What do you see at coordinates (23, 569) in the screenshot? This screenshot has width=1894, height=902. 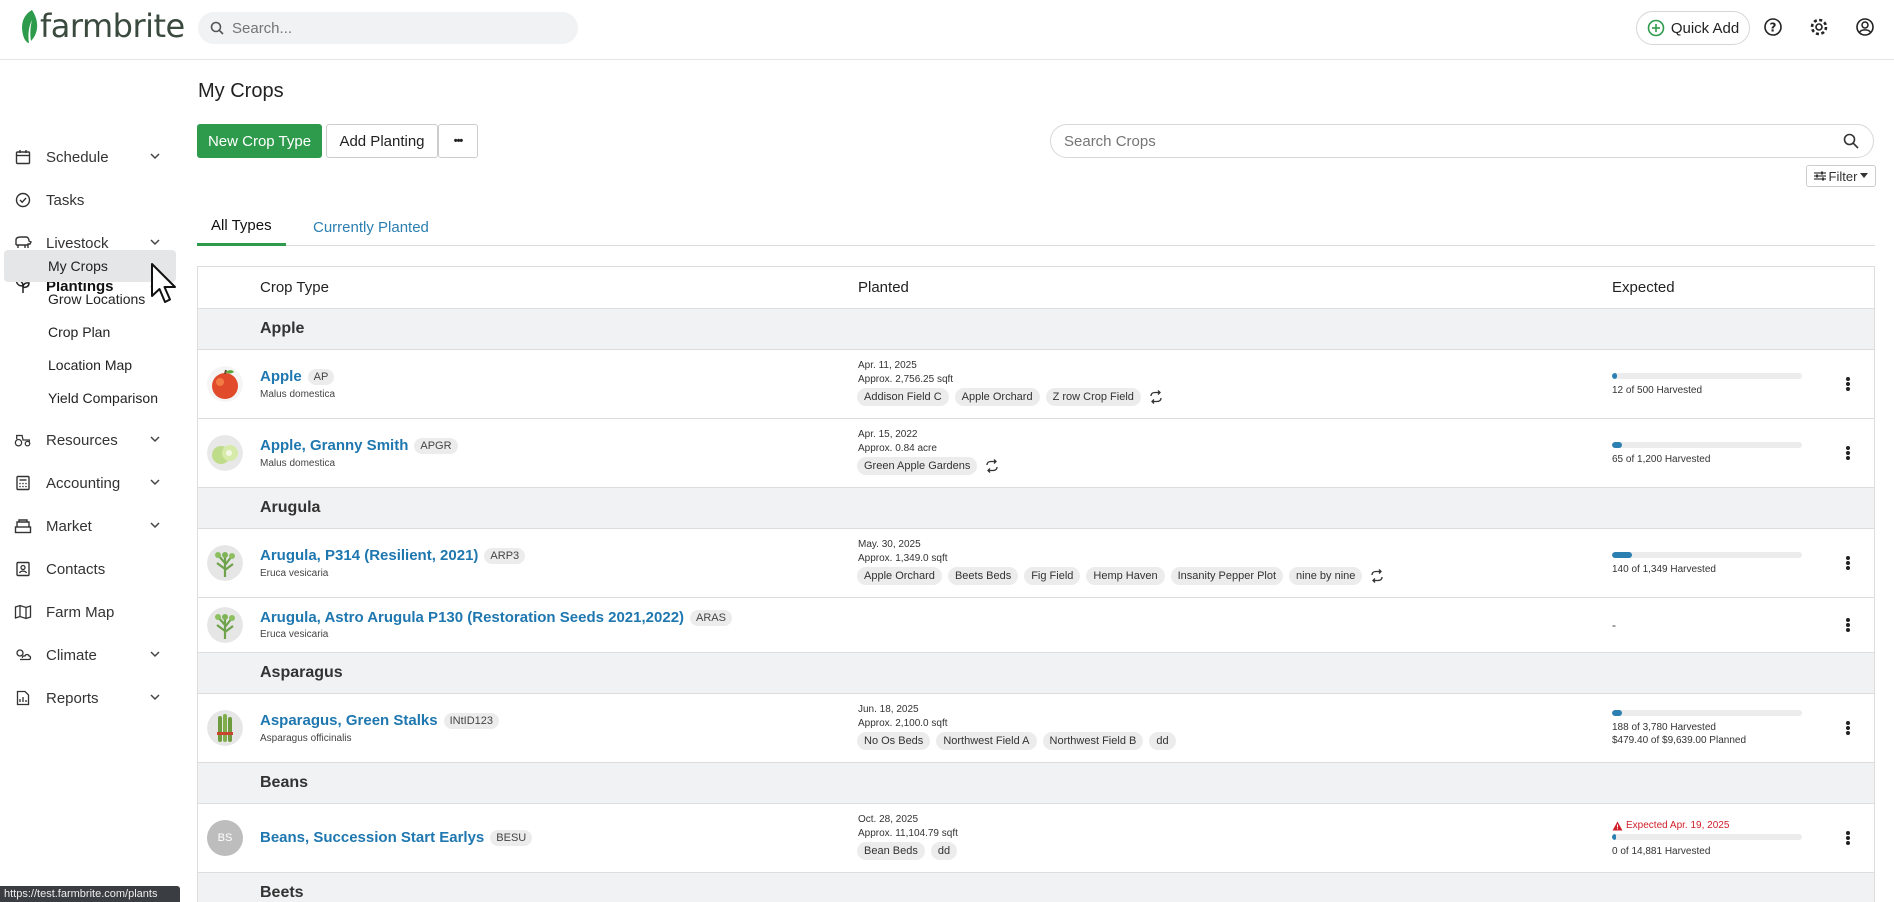 I see `contacts-icon` at bounding box center [23, 569].